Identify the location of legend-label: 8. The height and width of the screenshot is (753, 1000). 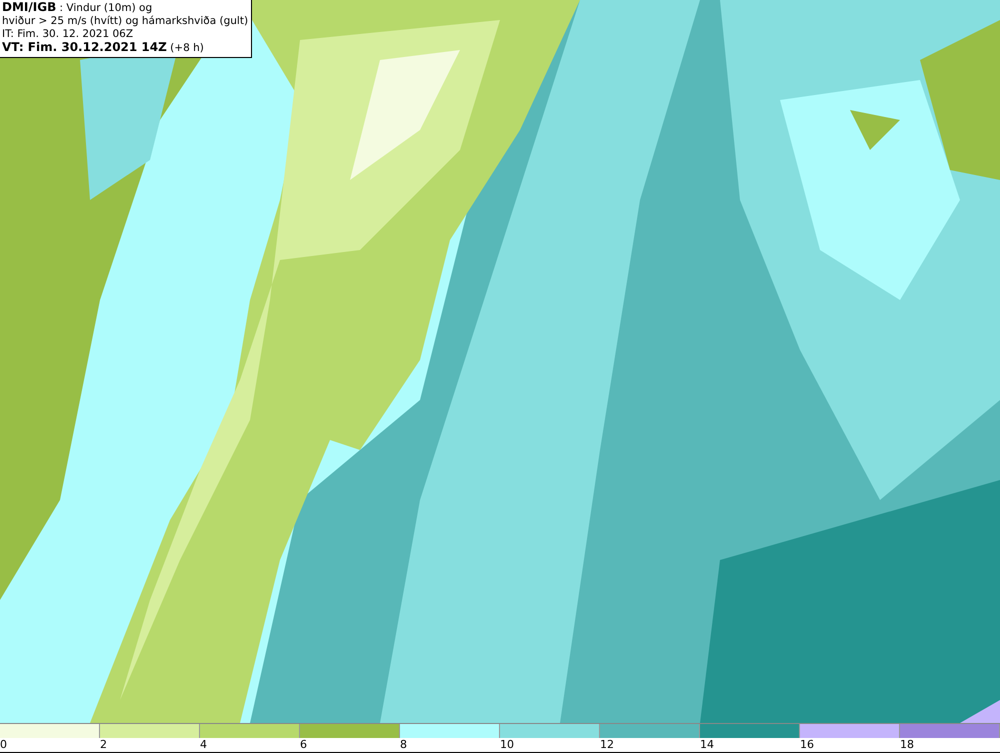
(403, 745).